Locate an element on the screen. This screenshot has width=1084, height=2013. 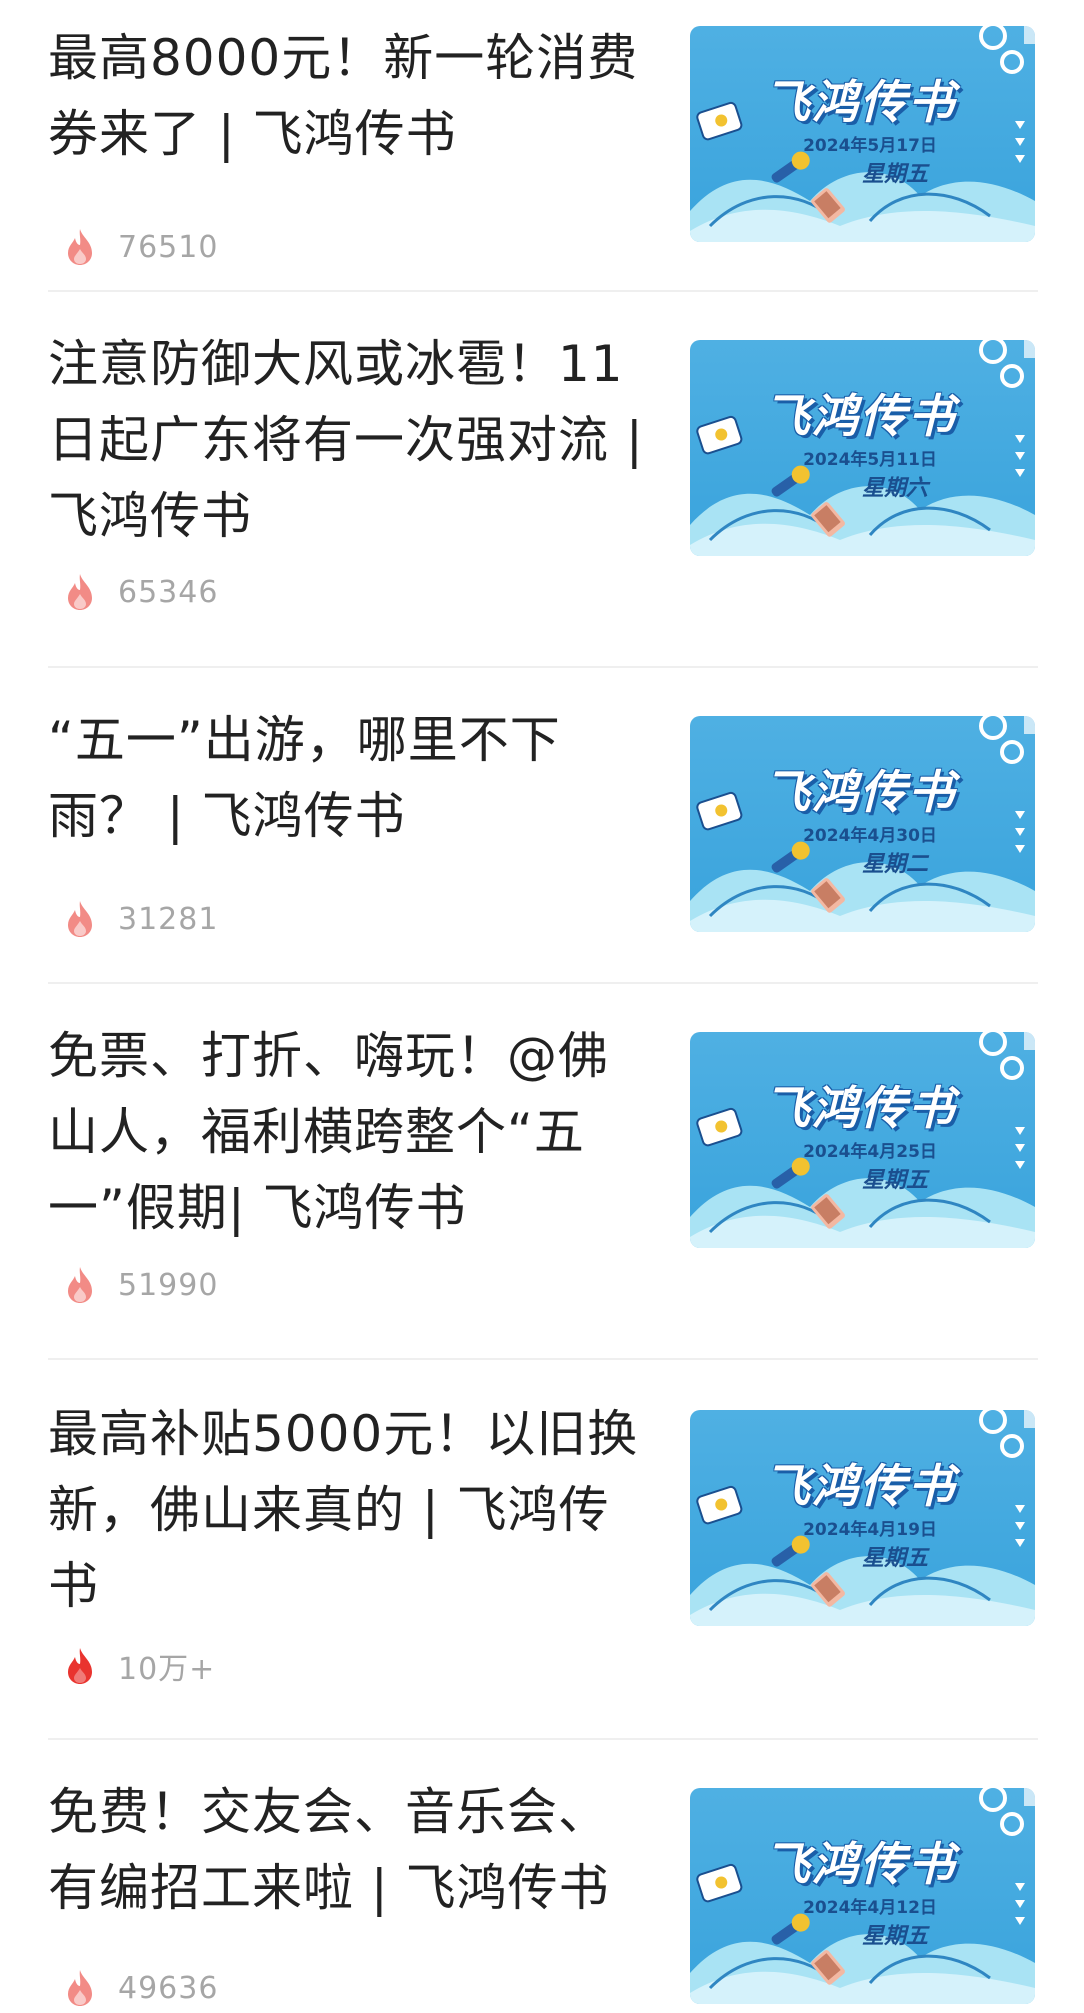
article-title: 最高8000元！新一轮消费券来了 | 飞鸿传书 is located at coordinates (348, 96).